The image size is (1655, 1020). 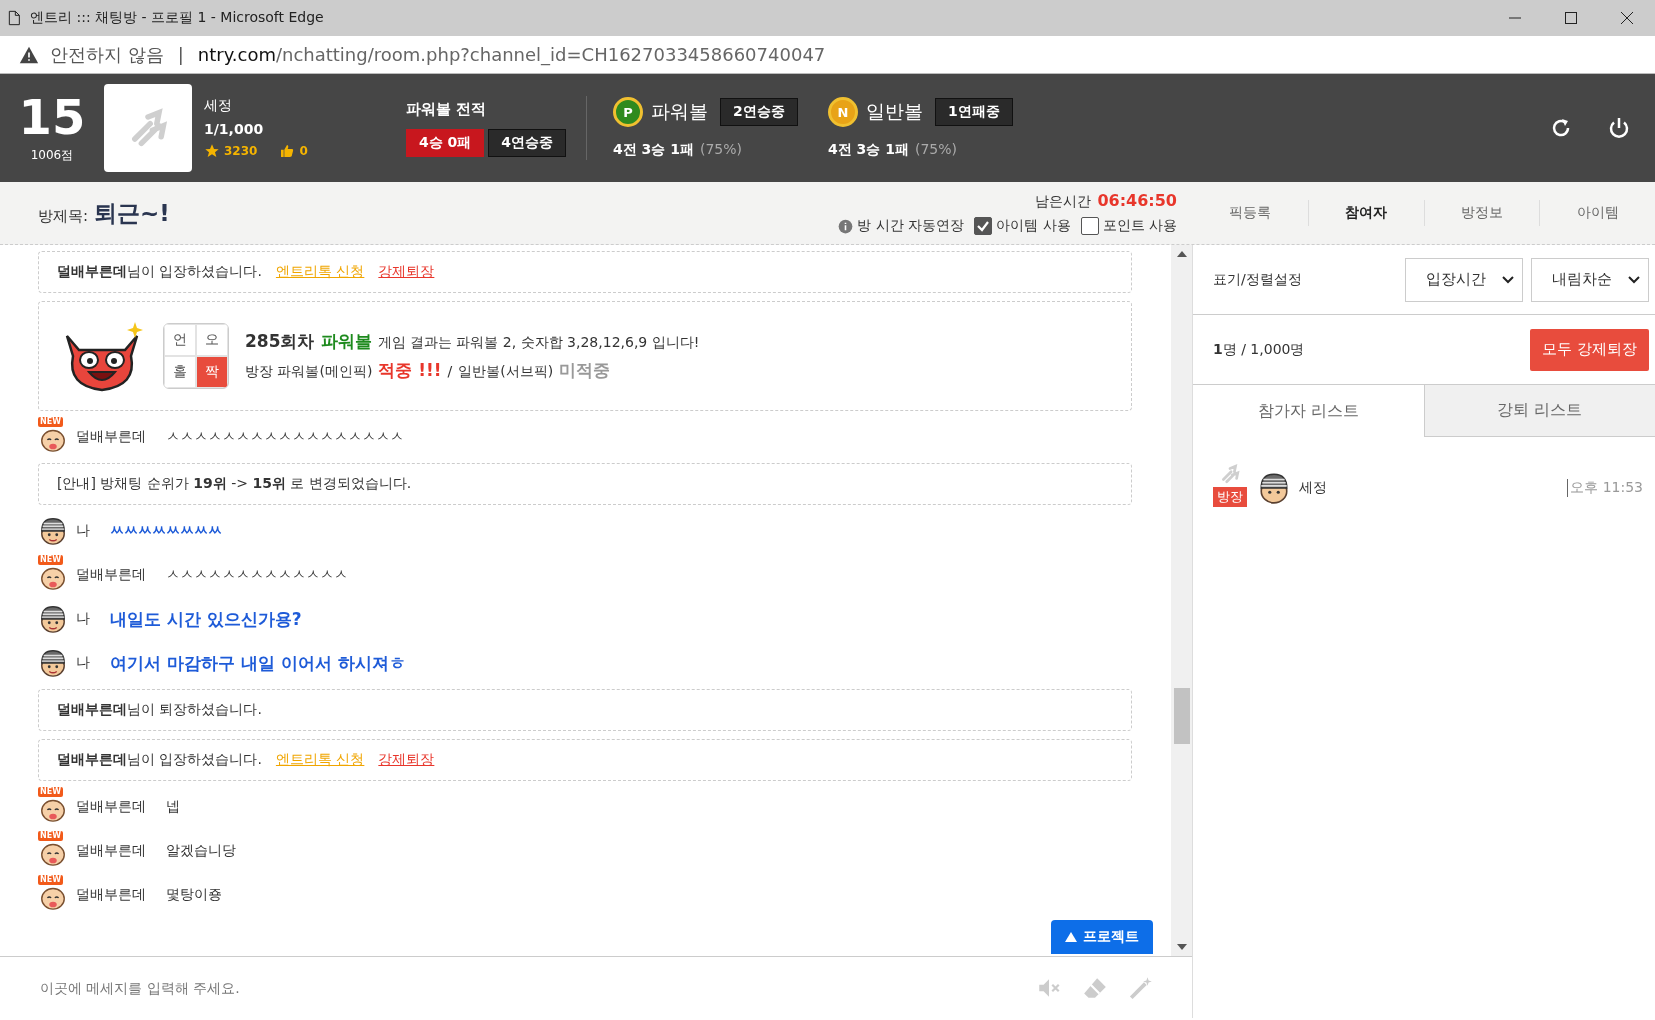 What do you see at coordinates (1590, 279) in the screenshot?
I see `sort-dropdown: 내림차순` at bounding box center [1590, 279].